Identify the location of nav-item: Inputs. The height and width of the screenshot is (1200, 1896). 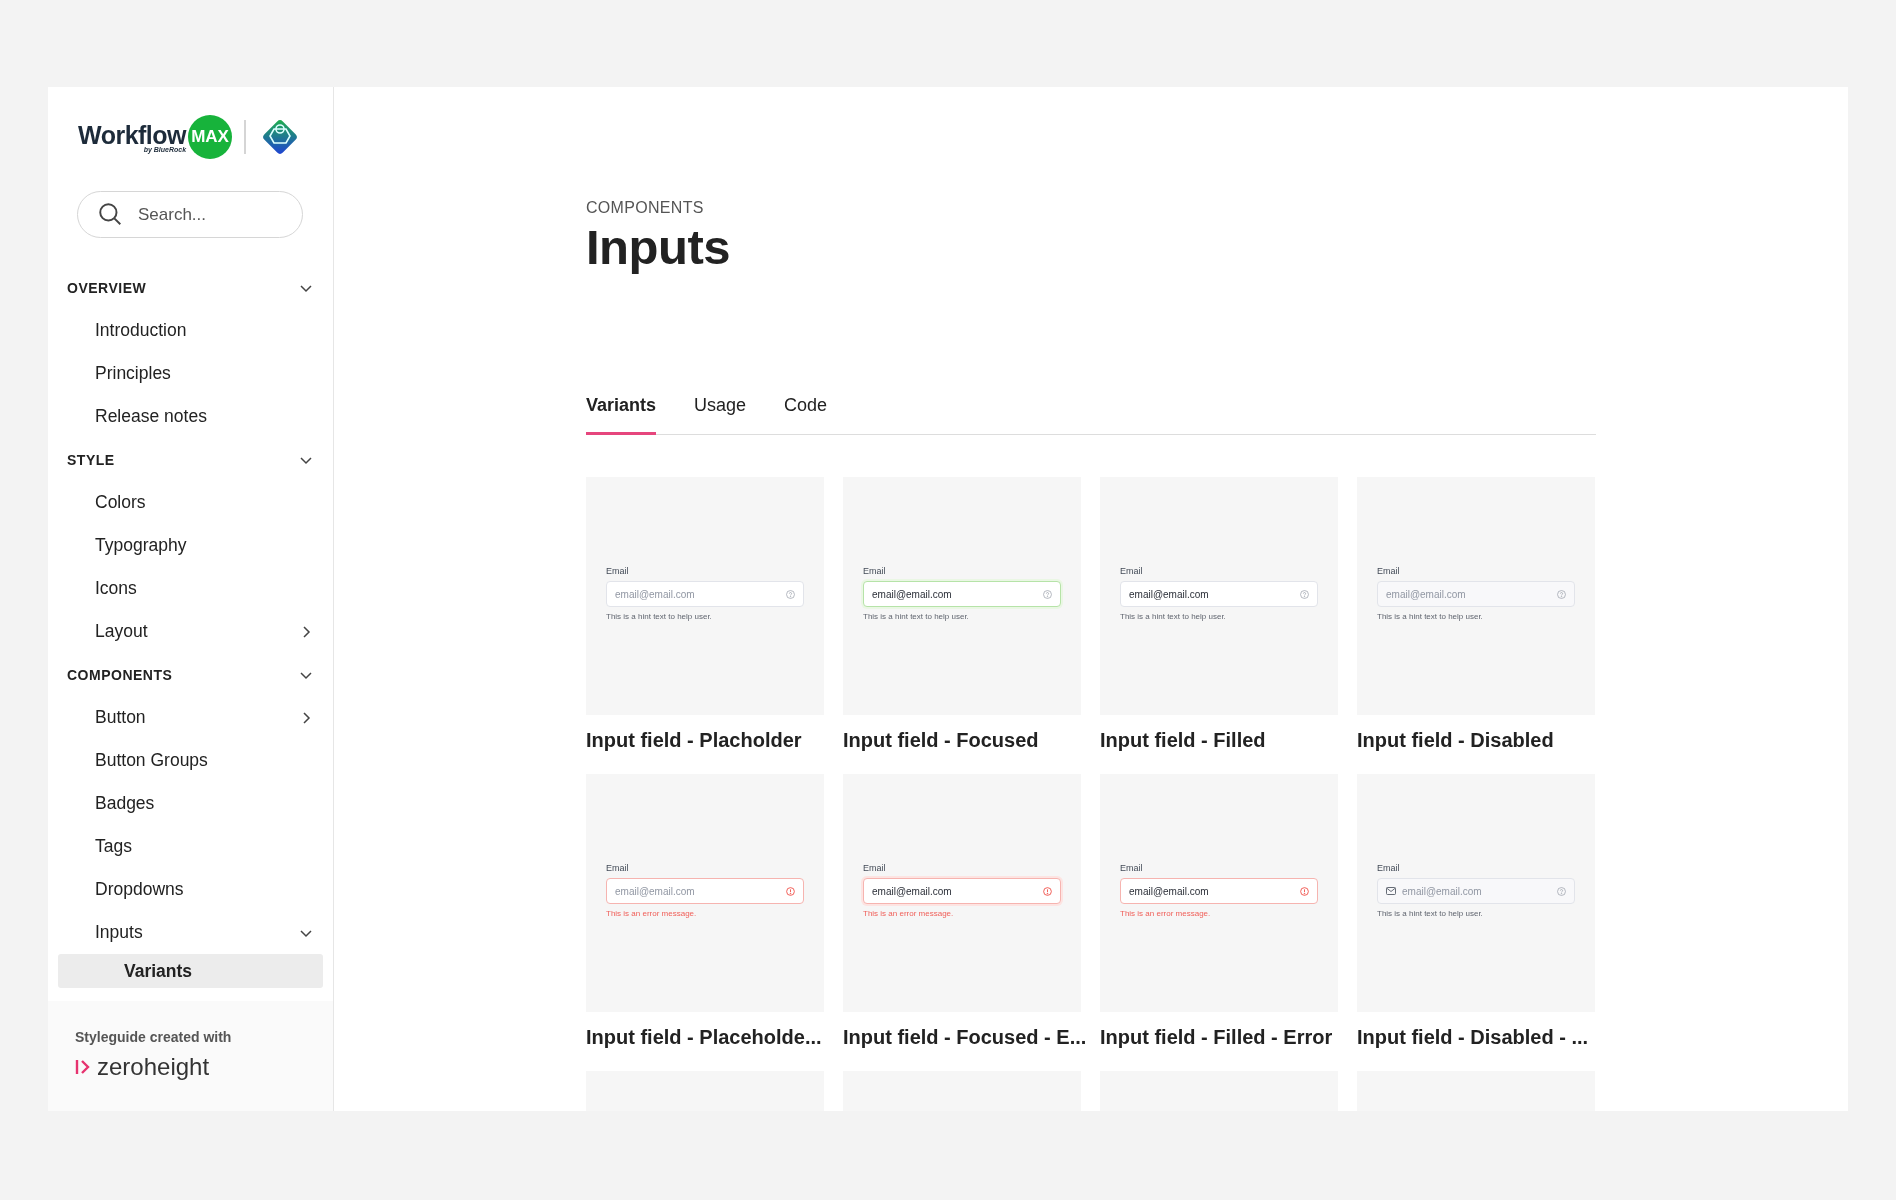
(190, 932).